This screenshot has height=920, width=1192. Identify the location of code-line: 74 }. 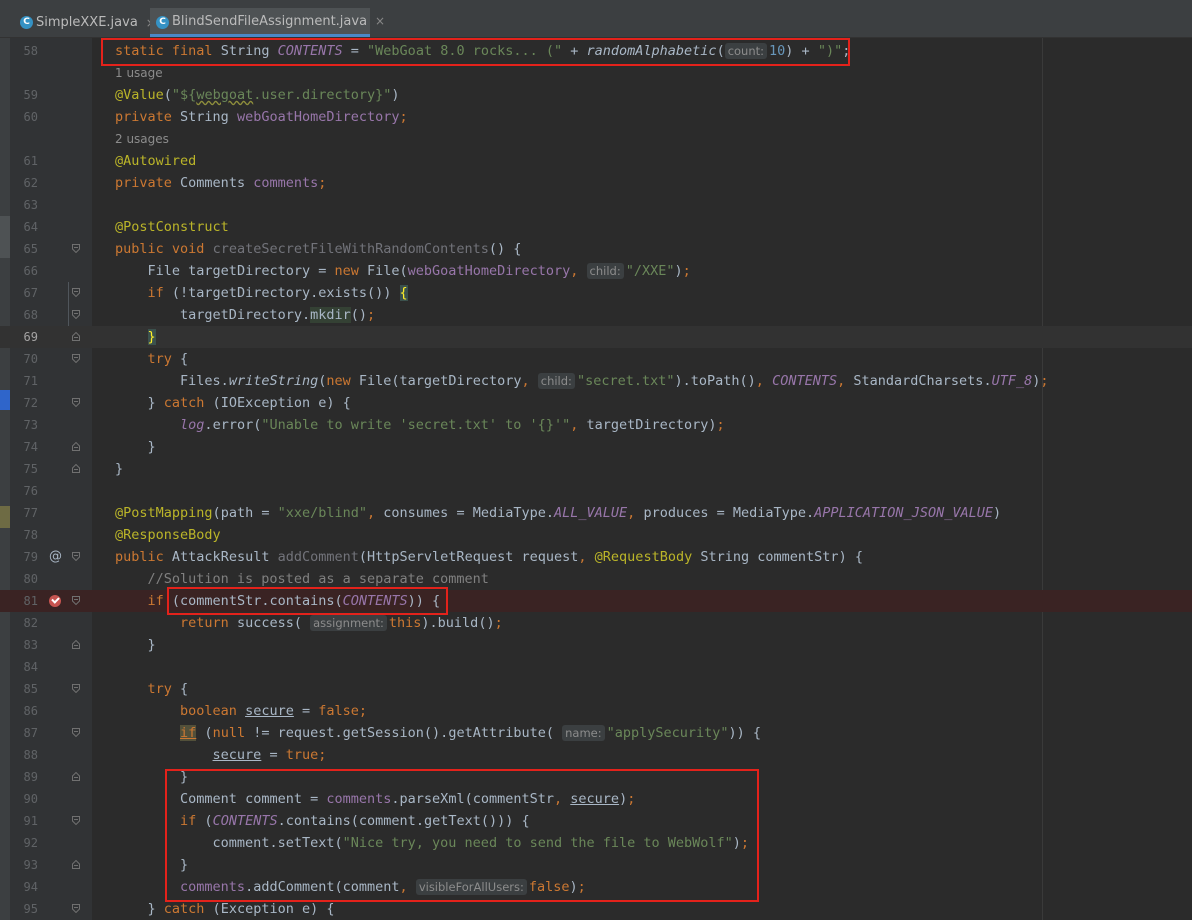
(596, 447).